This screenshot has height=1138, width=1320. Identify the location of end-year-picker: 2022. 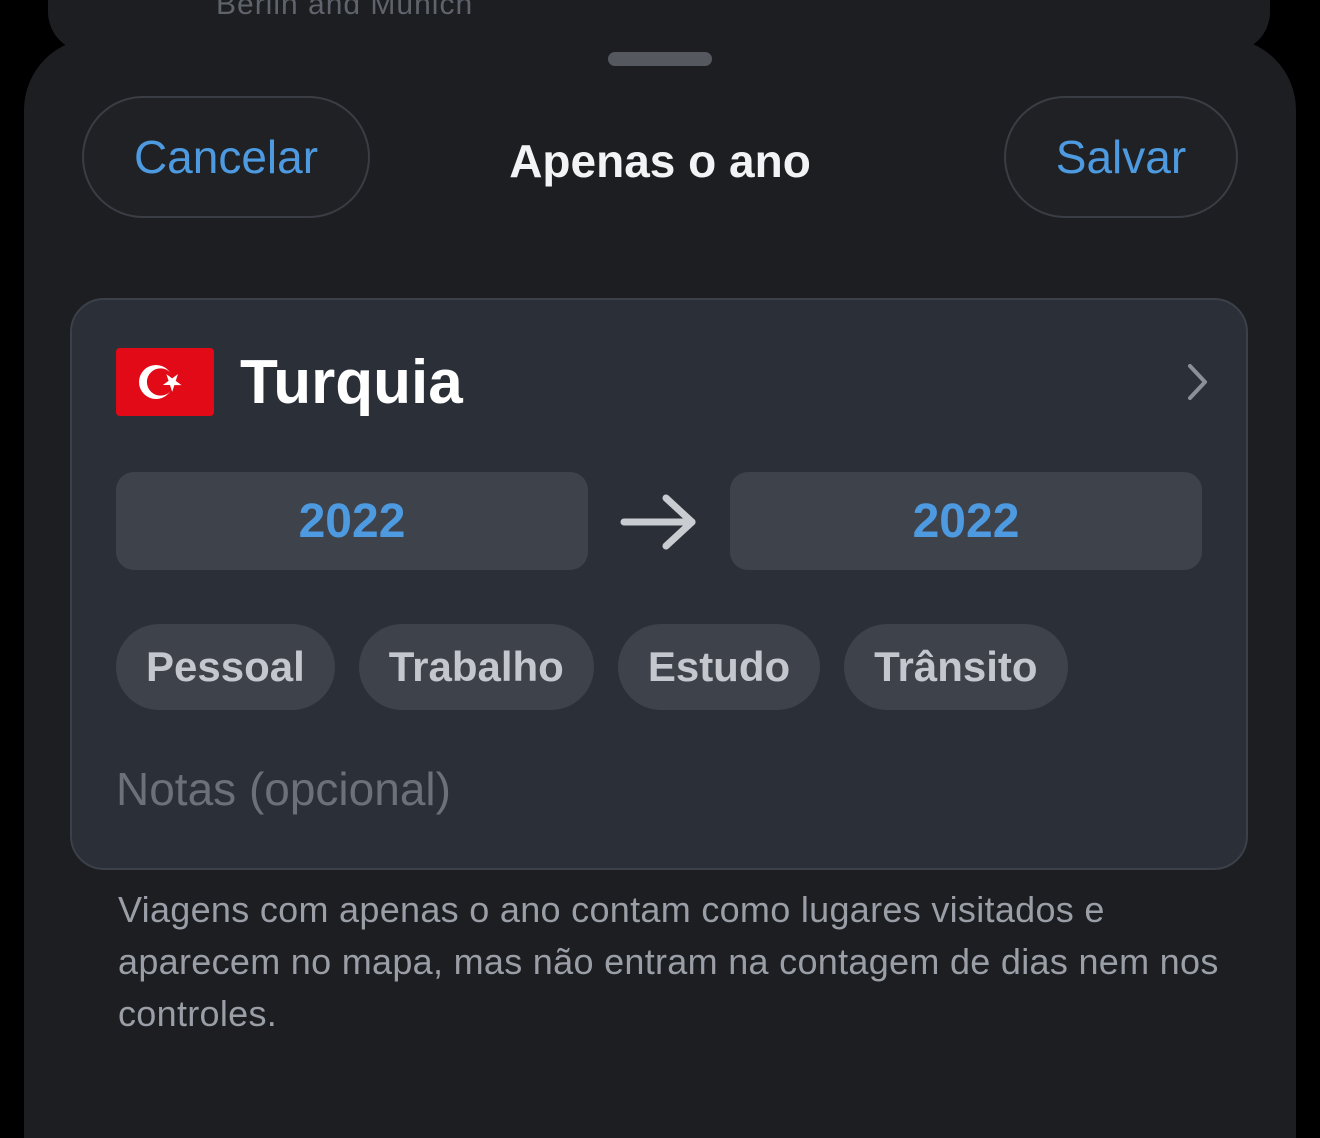
(966, 521).